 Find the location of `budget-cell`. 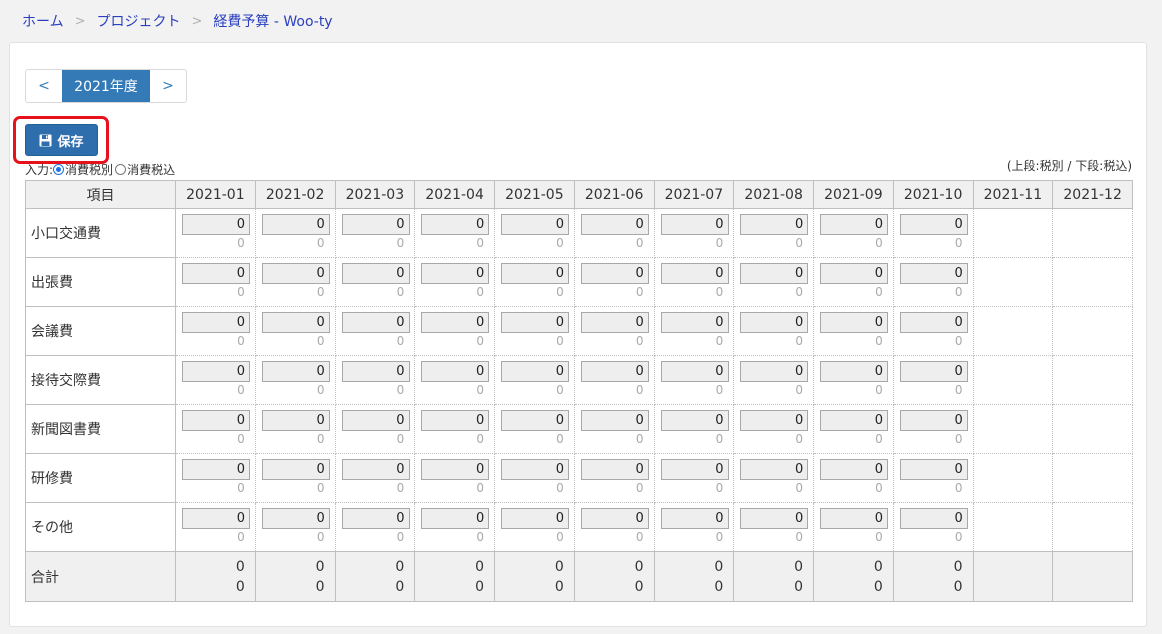

budget-cell is located at coordinates (1092, 331).